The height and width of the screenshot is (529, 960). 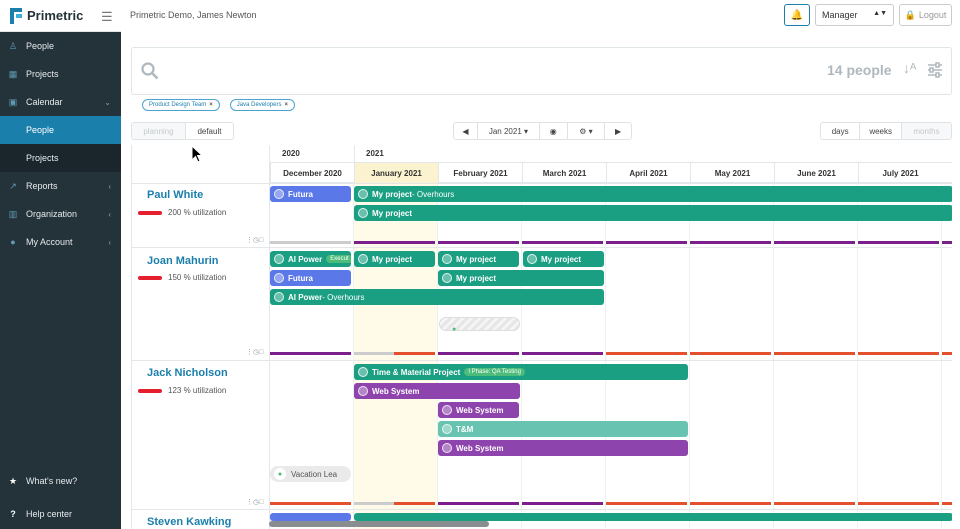 What do you see at coordinates (209, 131) in the screenshot?
I see `default-button: default` at bounding box center [209, 131].